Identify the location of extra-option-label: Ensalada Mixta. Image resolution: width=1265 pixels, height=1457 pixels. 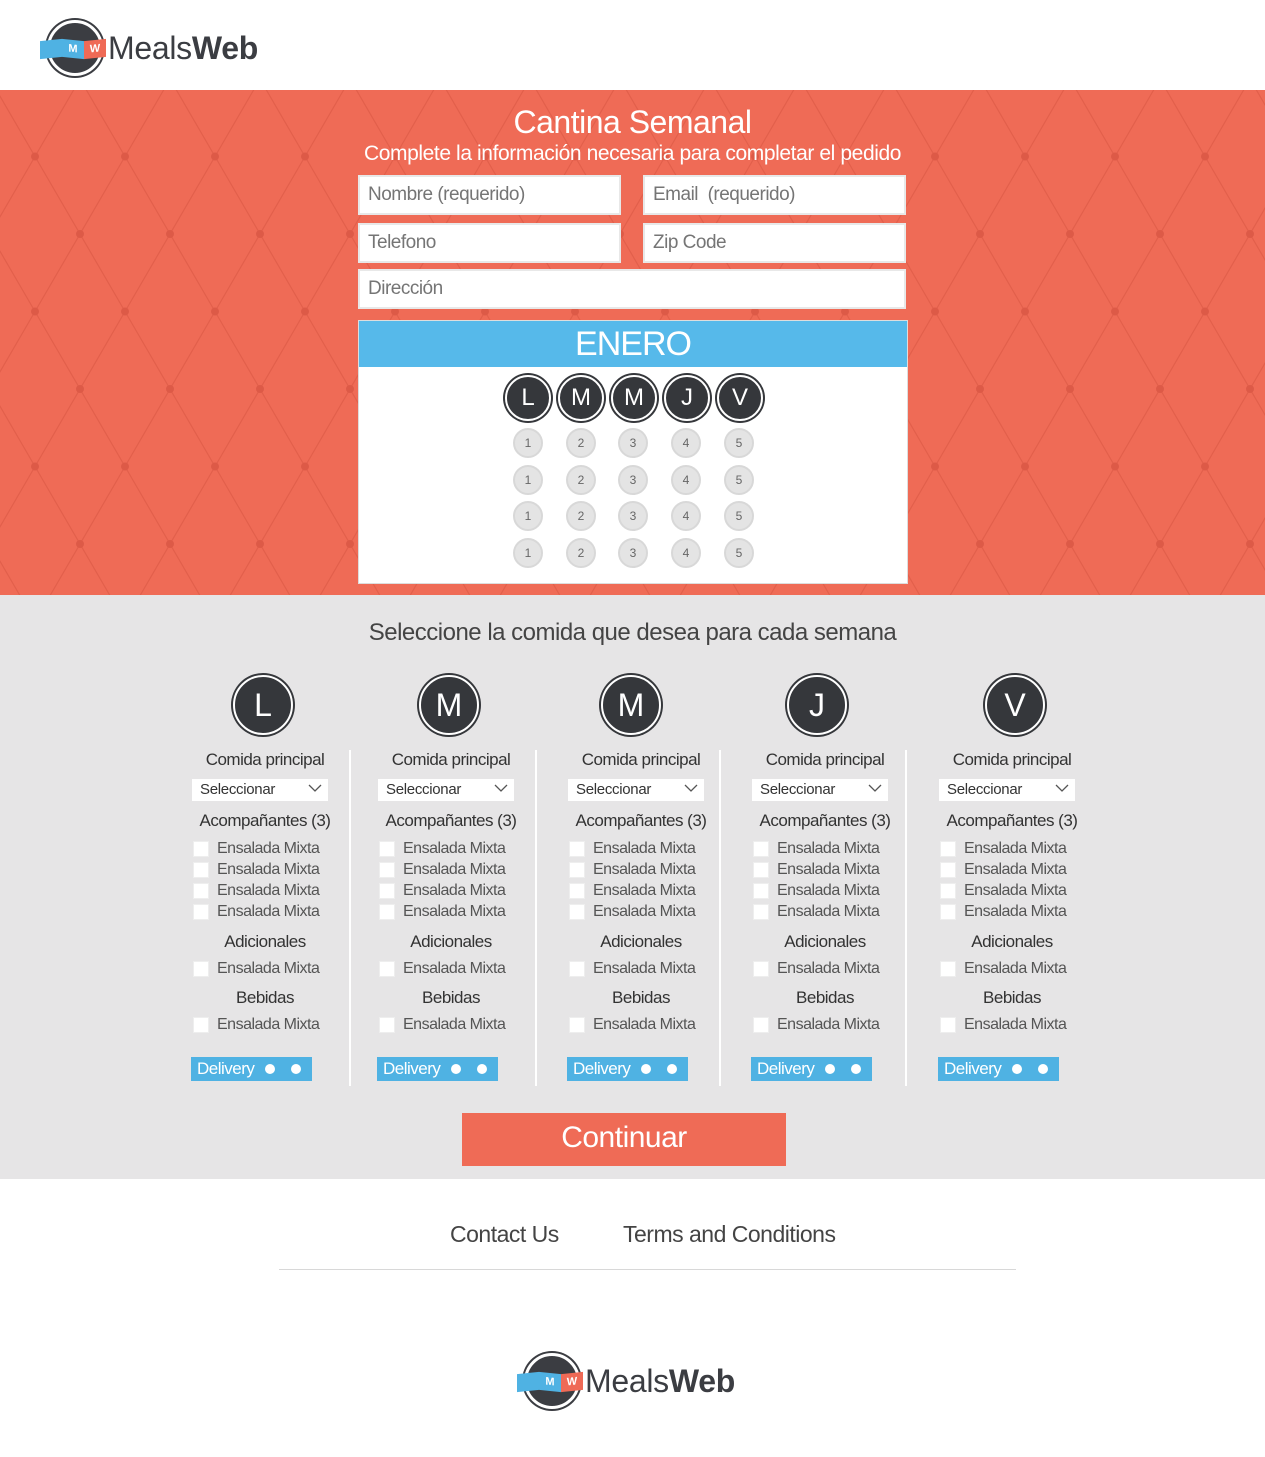
(268, 968).